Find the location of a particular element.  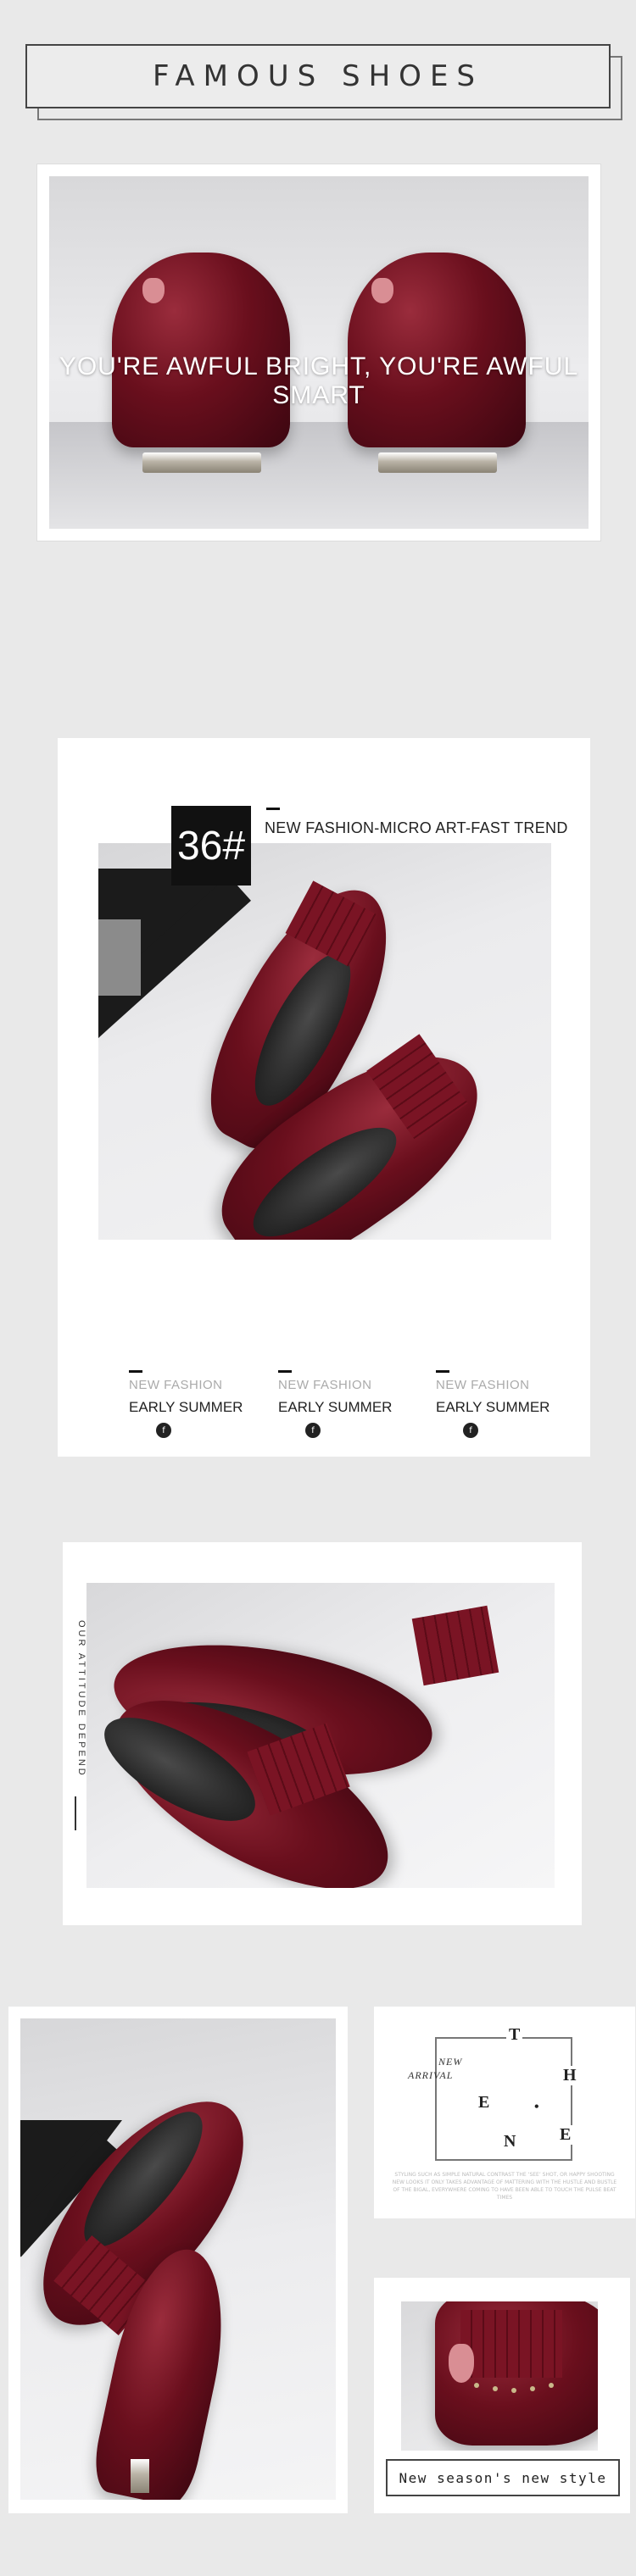

hero-banner: YOU'RE AWFUL BRIGHT, YOU'RE AWFUL SMART is located at coordinates (318, 352).